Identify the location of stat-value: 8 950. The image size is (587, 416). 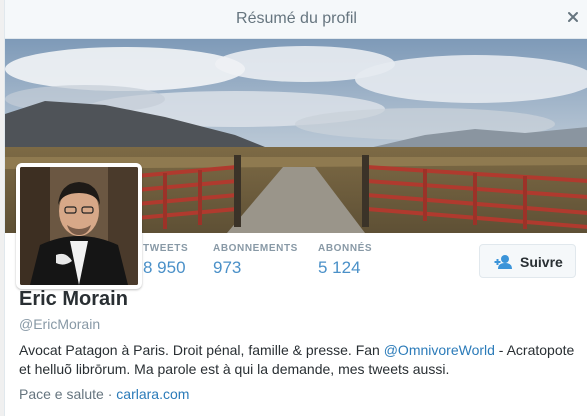
(164, 267).